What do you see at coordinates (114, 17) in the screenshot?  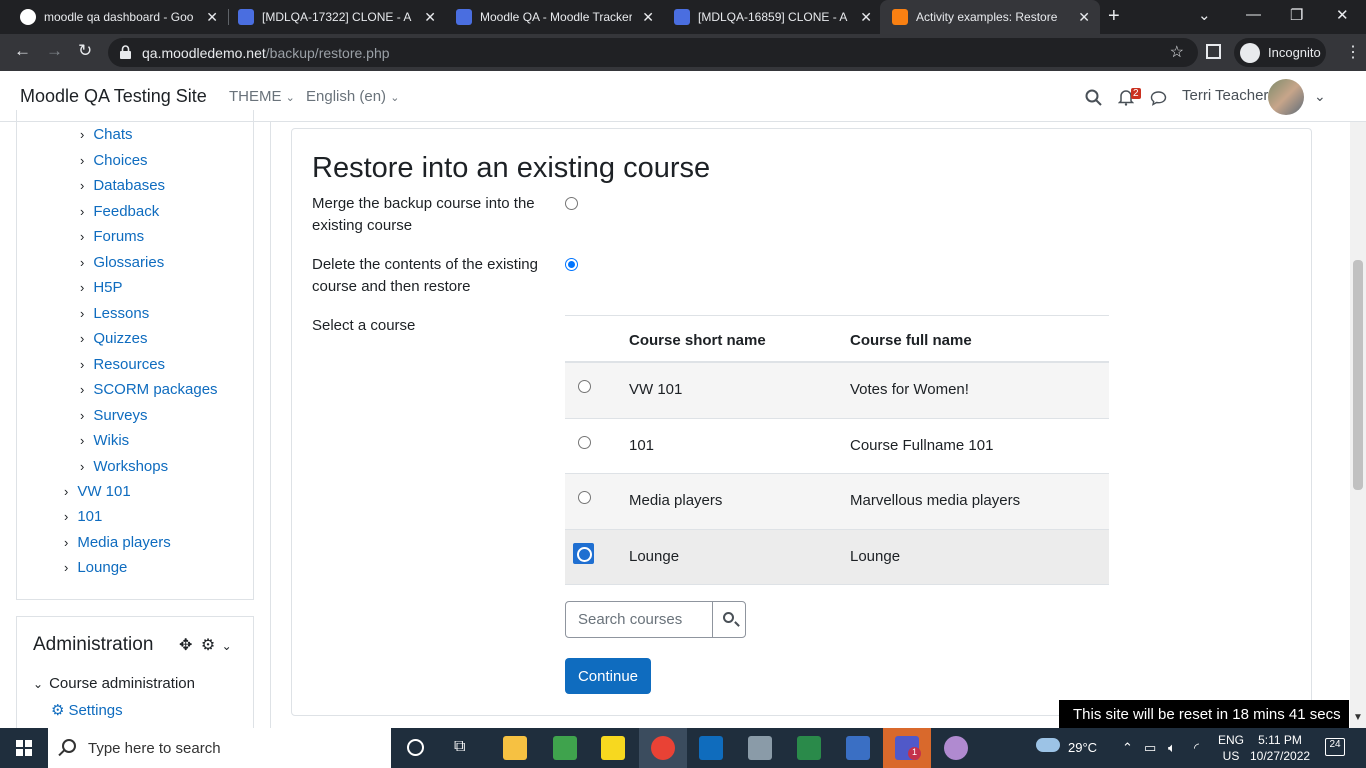 I see `browser-tab-1: moodle qa dashboard - Goo ✕` at bounding box center [114, 17].